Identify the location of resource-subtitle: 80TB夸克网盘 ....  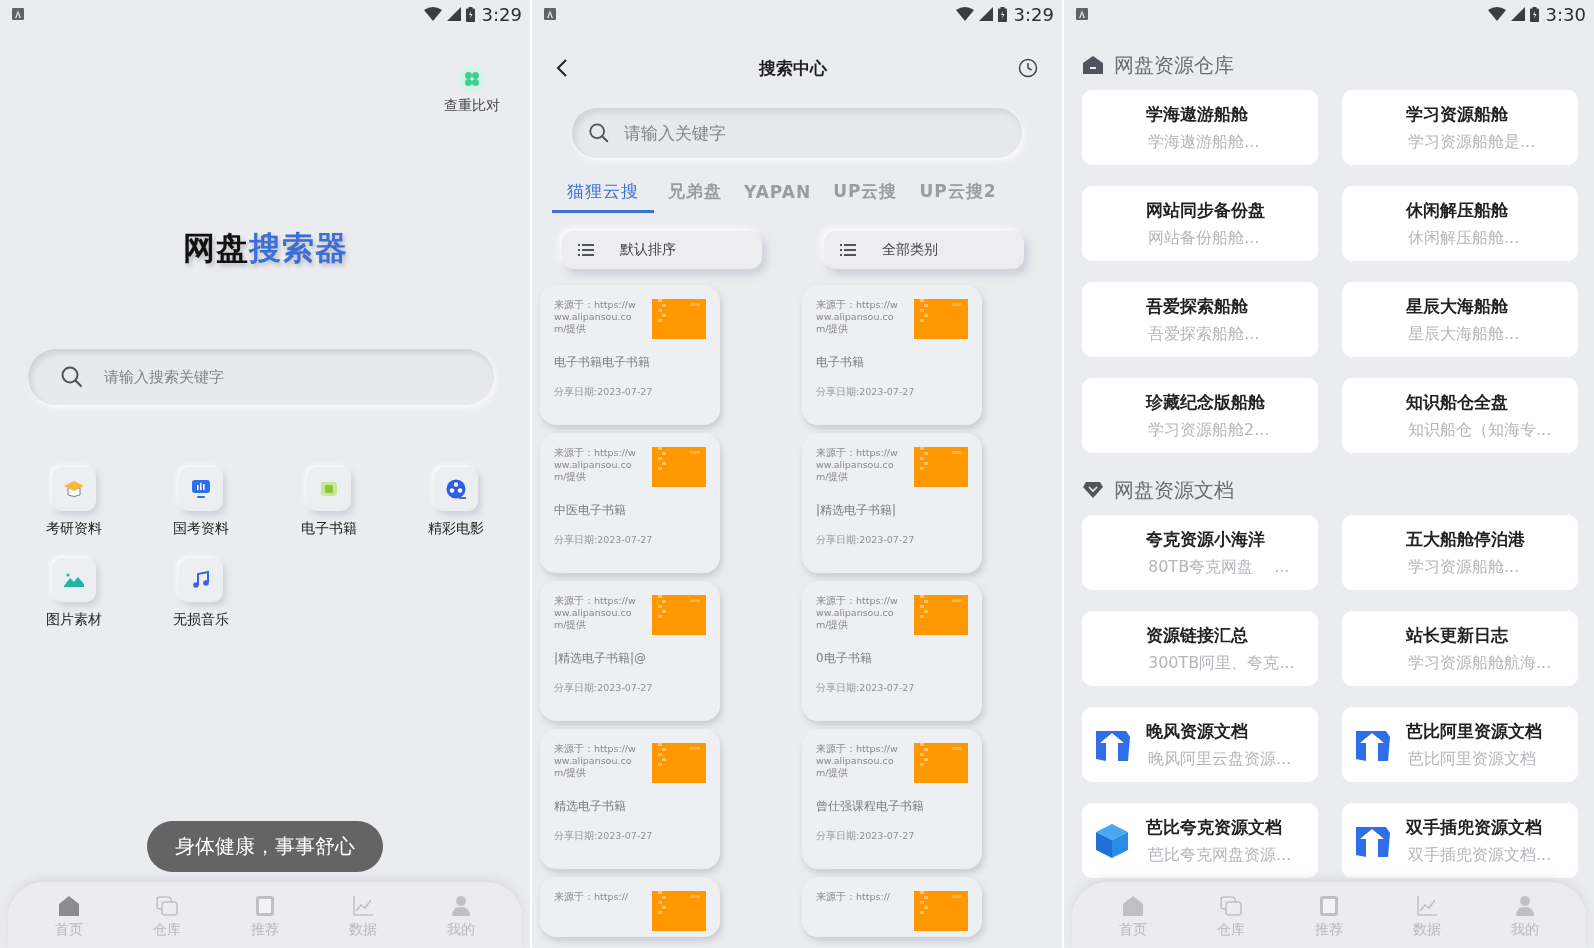
(1218, 567).